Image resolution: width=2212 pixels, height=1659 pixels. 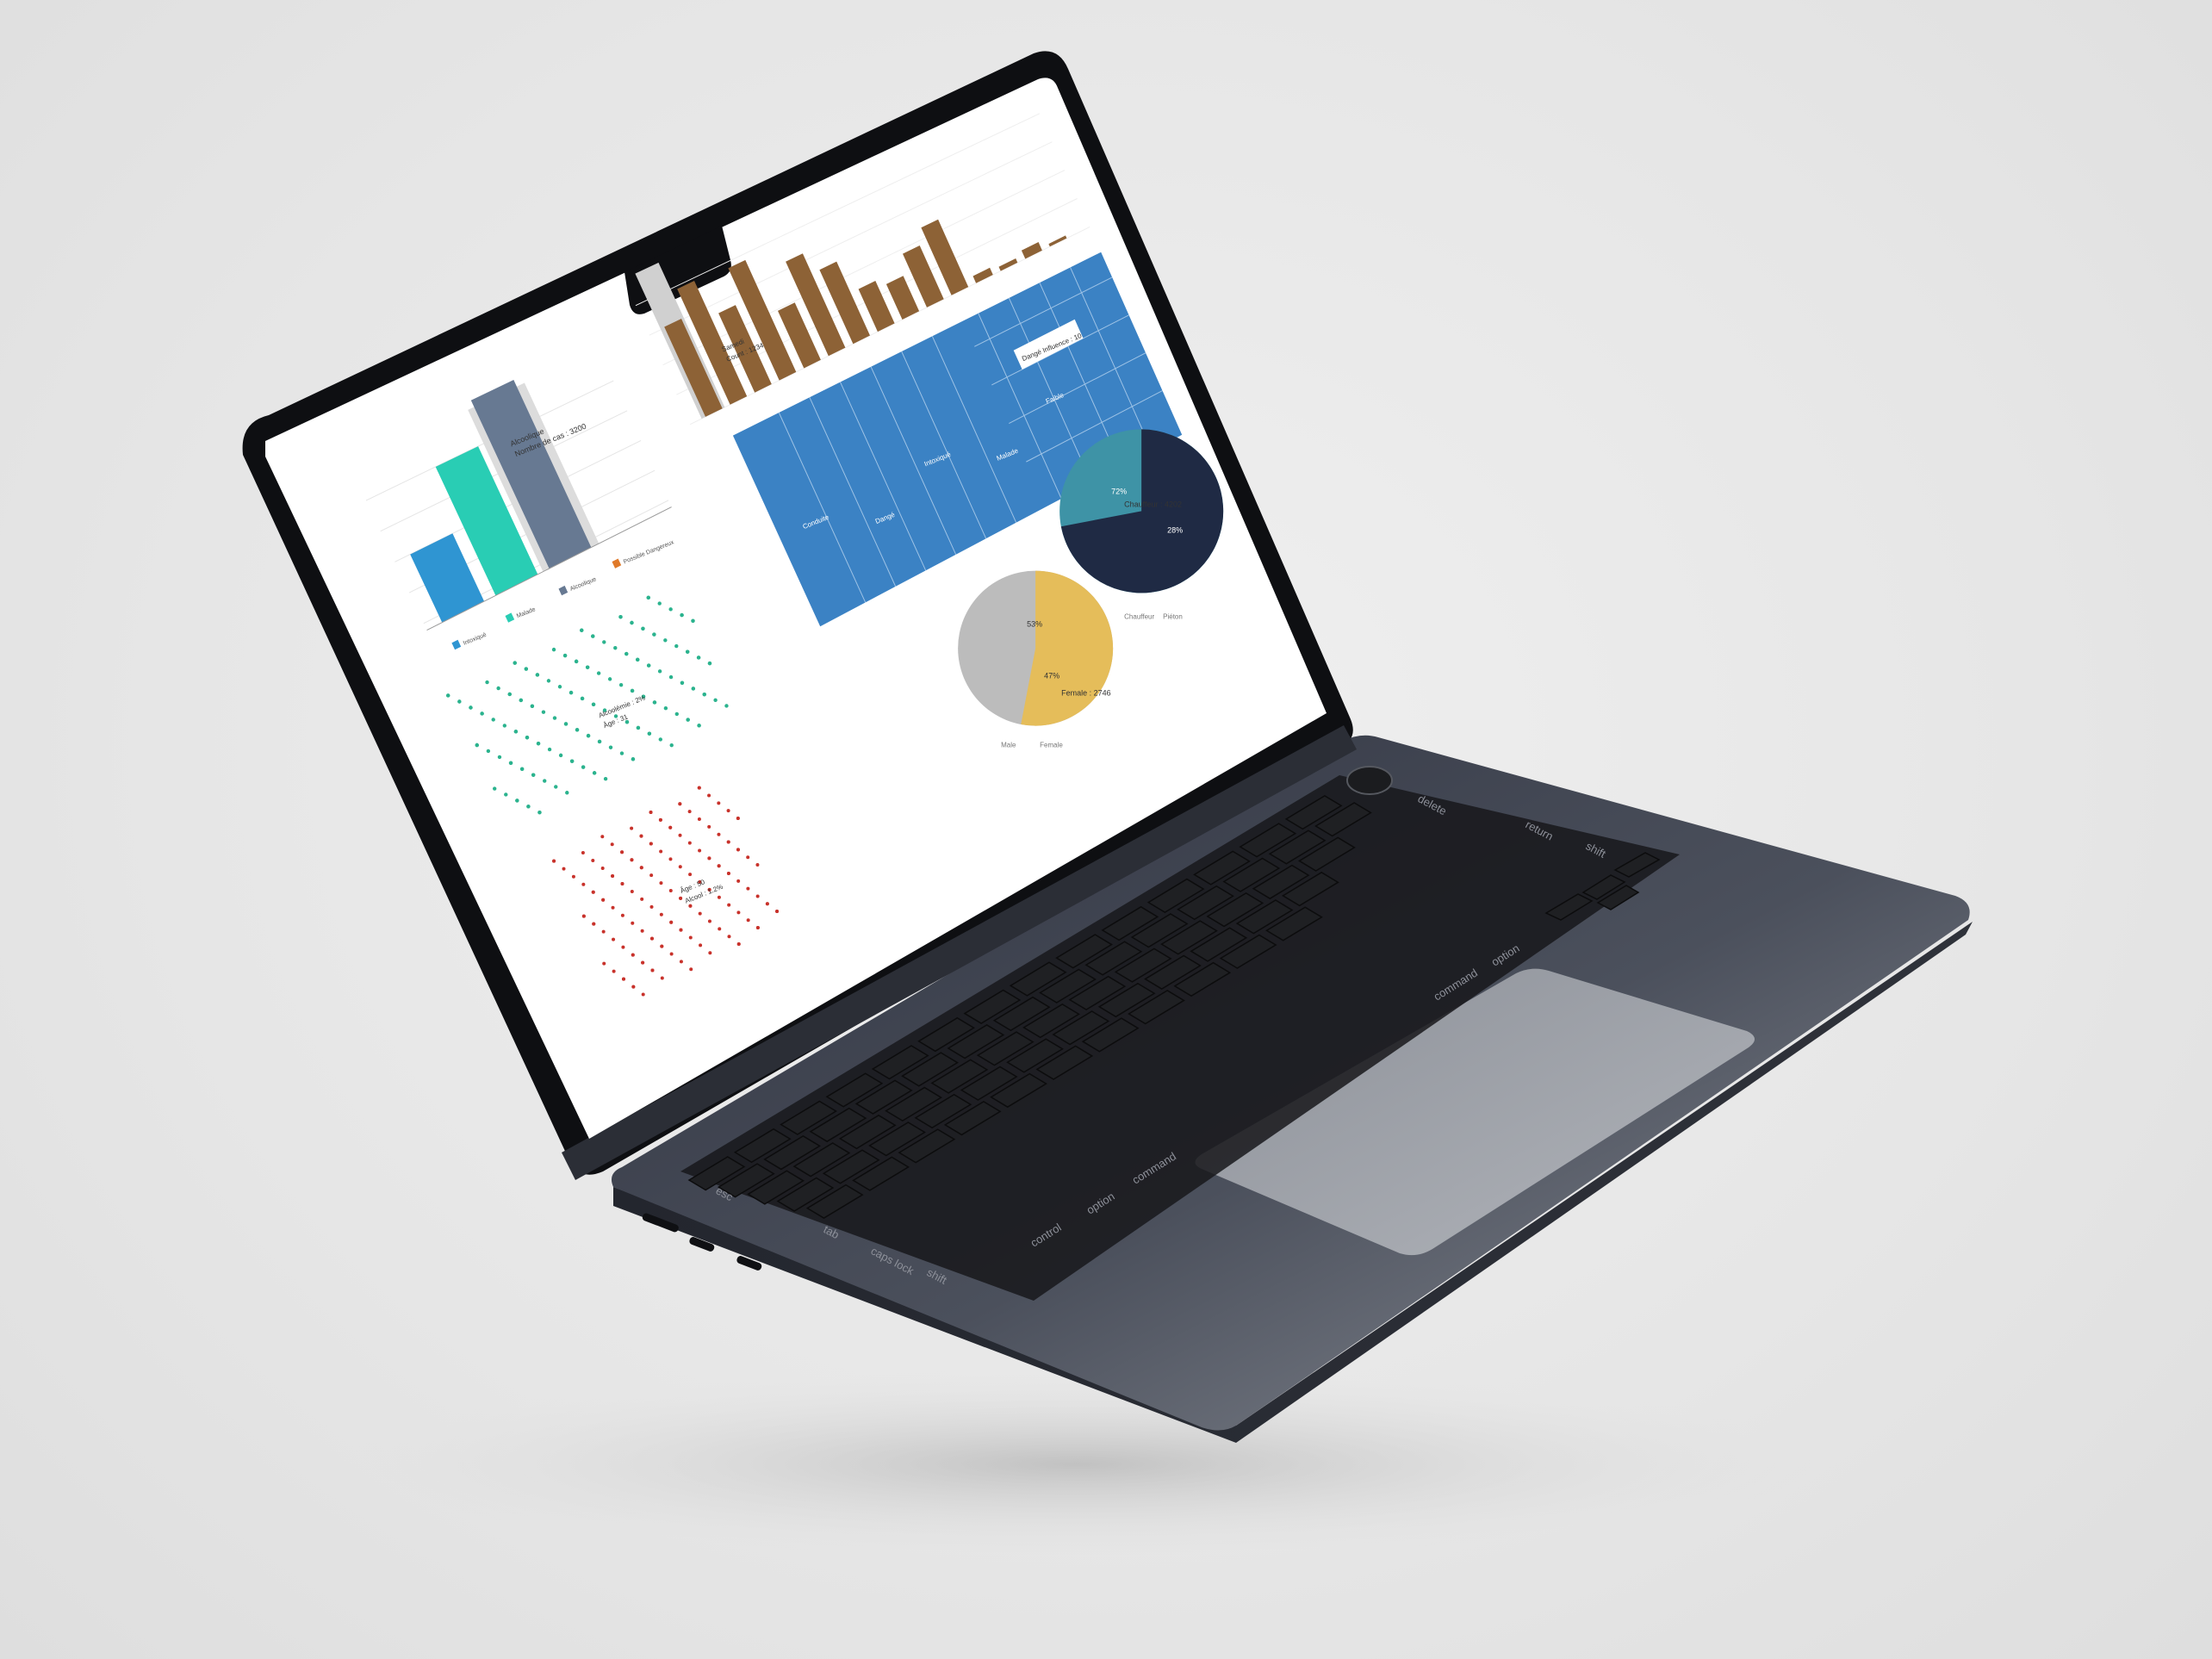 What do you see at coordinates (1369, 780) in the screenshot?
I see `touch-id-key` at bounding box center [1369, 780].